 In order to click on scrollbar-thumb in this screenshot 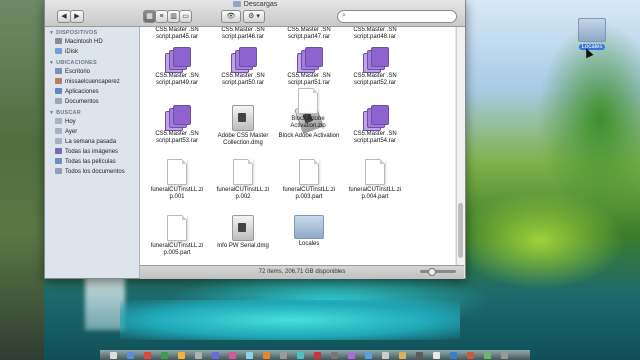, I will do `click(460, 230)`.